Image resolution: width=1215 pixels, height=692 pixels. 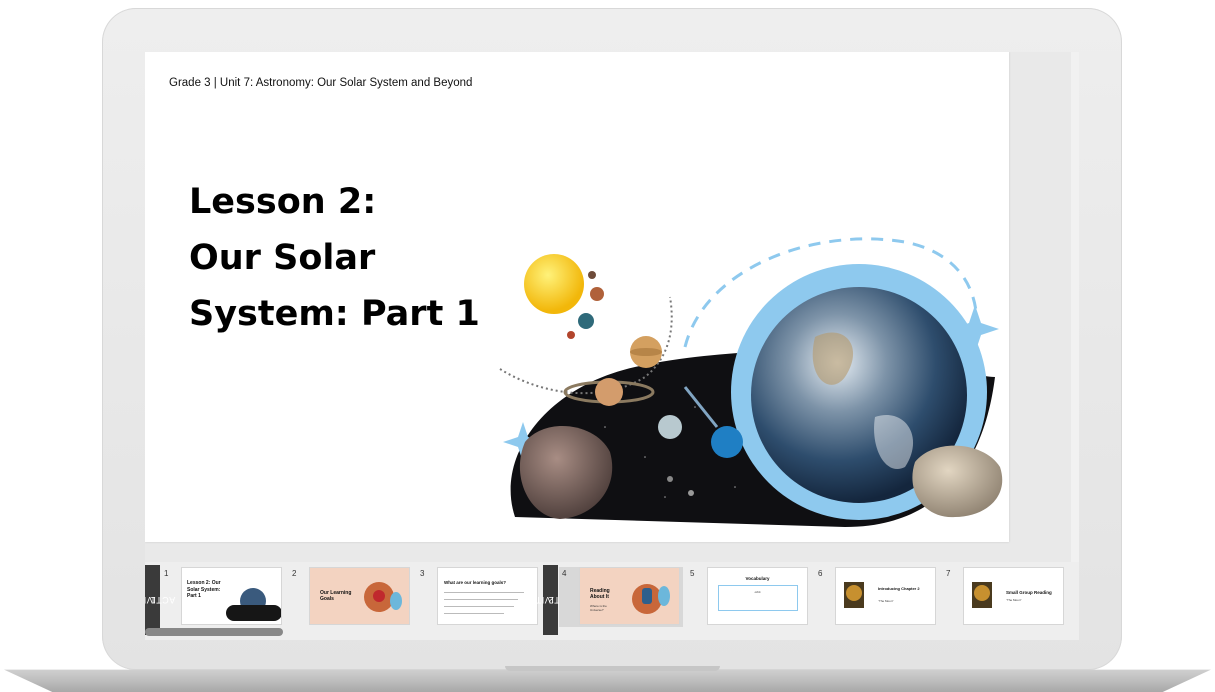 I want to click on thumbnail-number: 7, so click(x=948, y=573).